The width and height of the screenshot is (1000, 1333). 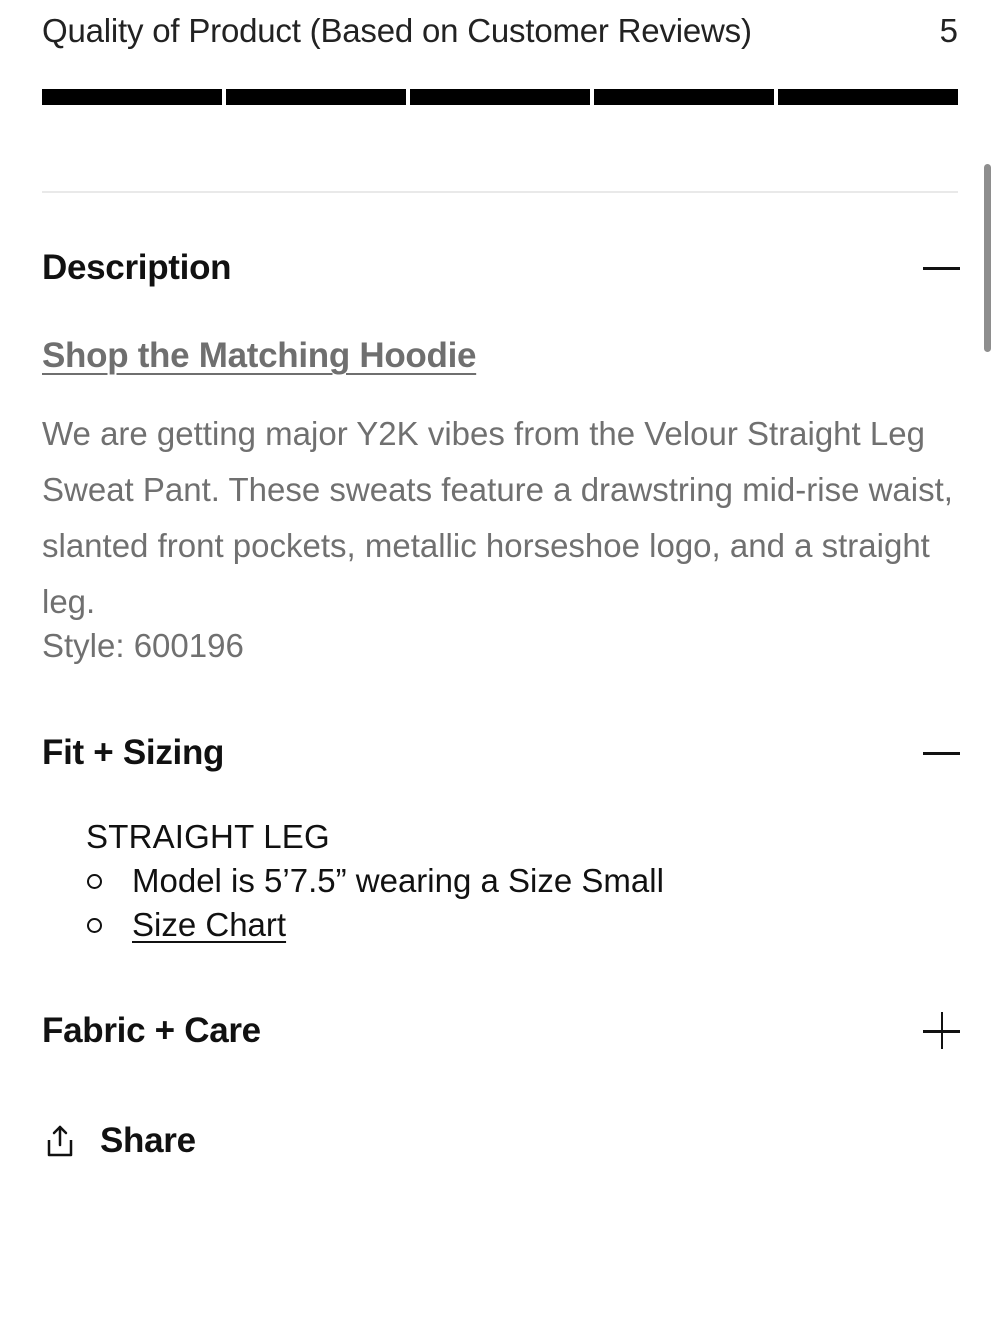 What do you see at coordinates (940, 1031) in the screenshot?
I see `expand-plus-icon` at bounding box center [940, 1031].